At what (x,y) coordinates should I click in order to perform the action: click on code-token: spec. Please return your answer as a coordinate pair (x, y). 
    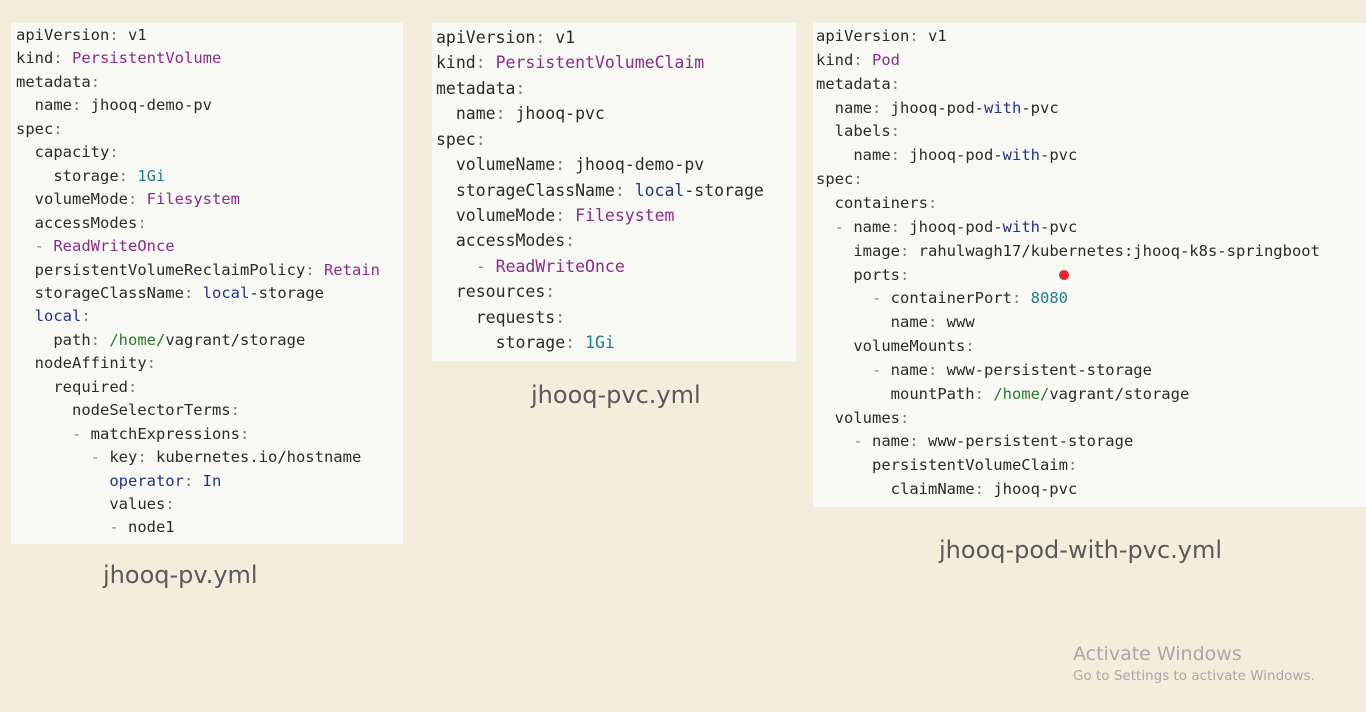
    Looking at the image, I should click on (835, 179).